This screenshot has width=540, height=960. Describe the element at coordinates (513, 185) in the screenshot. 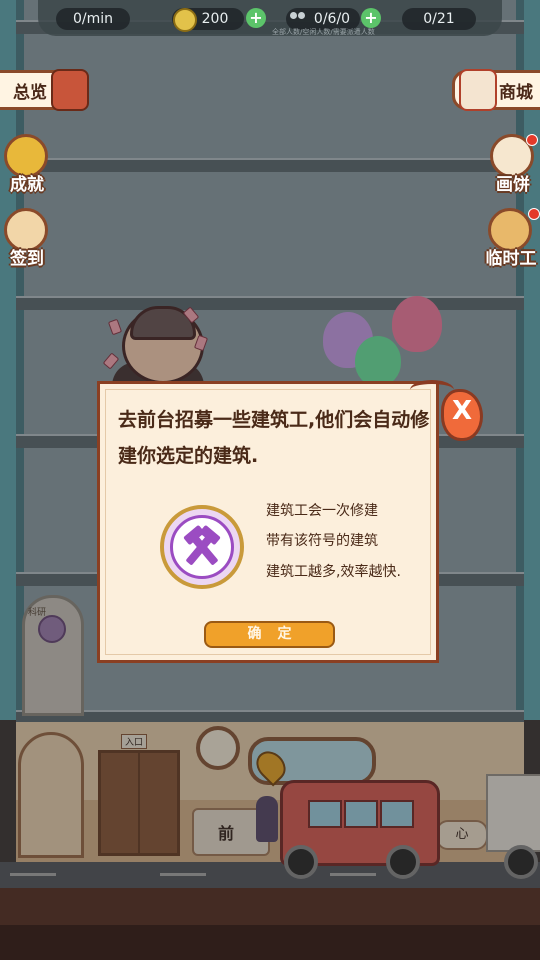

I see `draw-label: 画饼` at that location.